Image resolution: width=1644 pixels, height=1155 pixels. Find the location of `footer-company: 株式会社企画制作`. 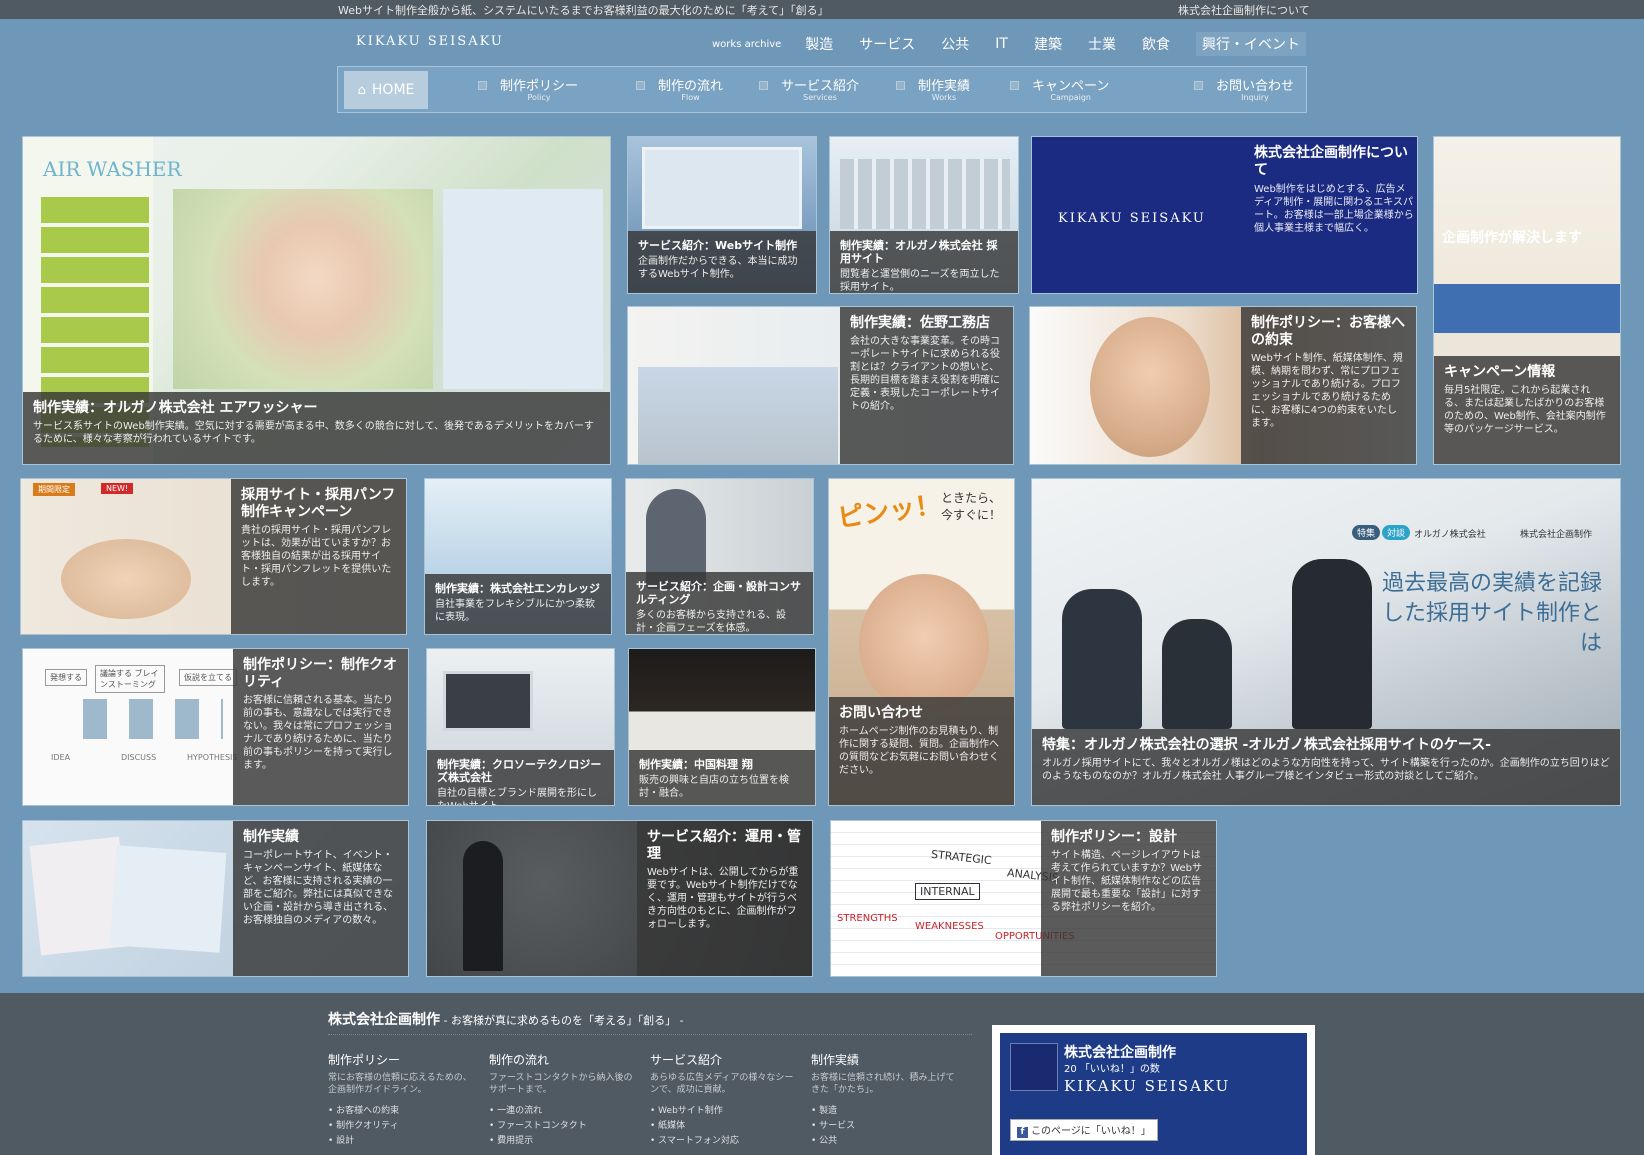

footer-company: 株式会社企画制作 is located at coordinates (384, 1020).